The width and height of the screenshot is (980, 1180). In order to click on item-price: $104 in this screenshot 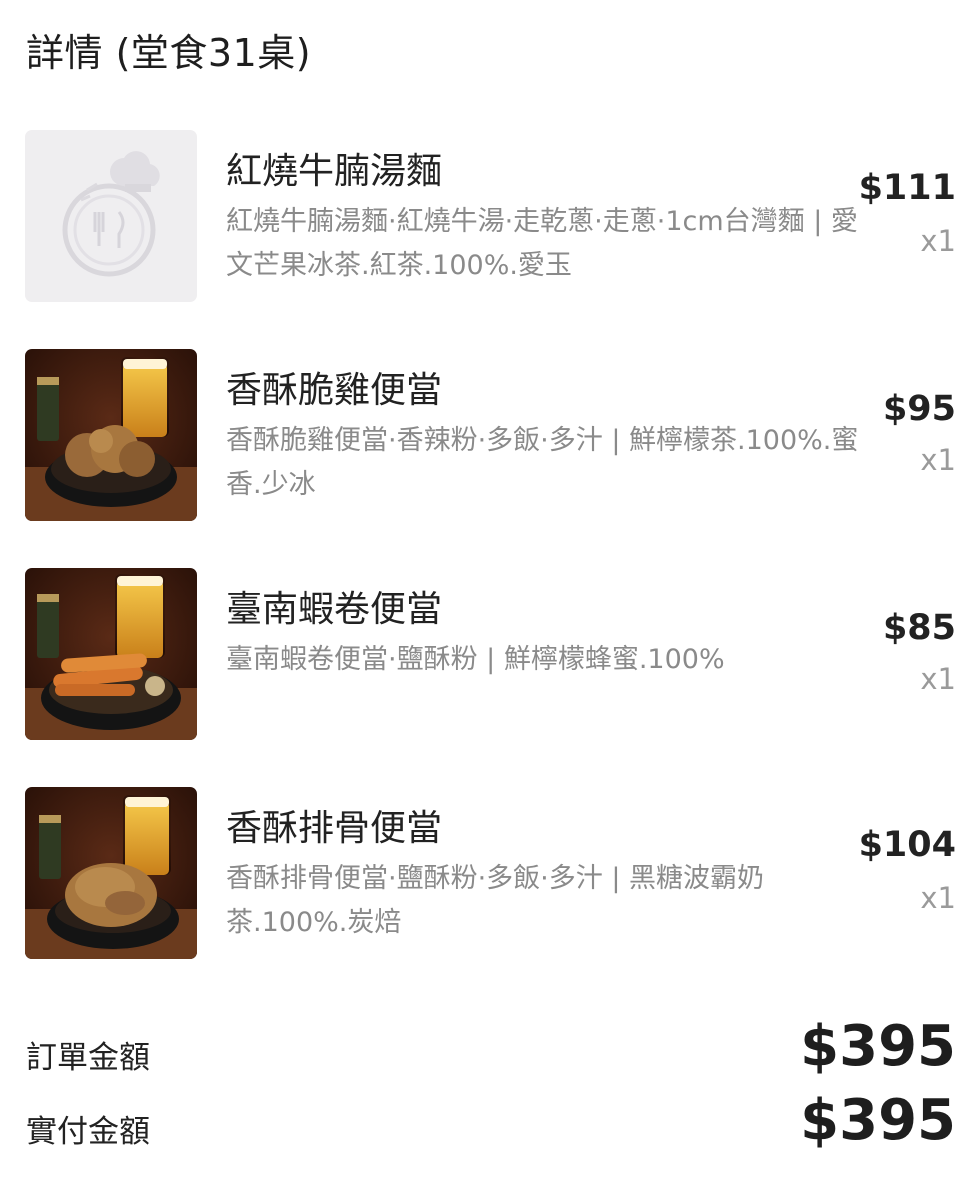, I will do `click(907, 845)`.